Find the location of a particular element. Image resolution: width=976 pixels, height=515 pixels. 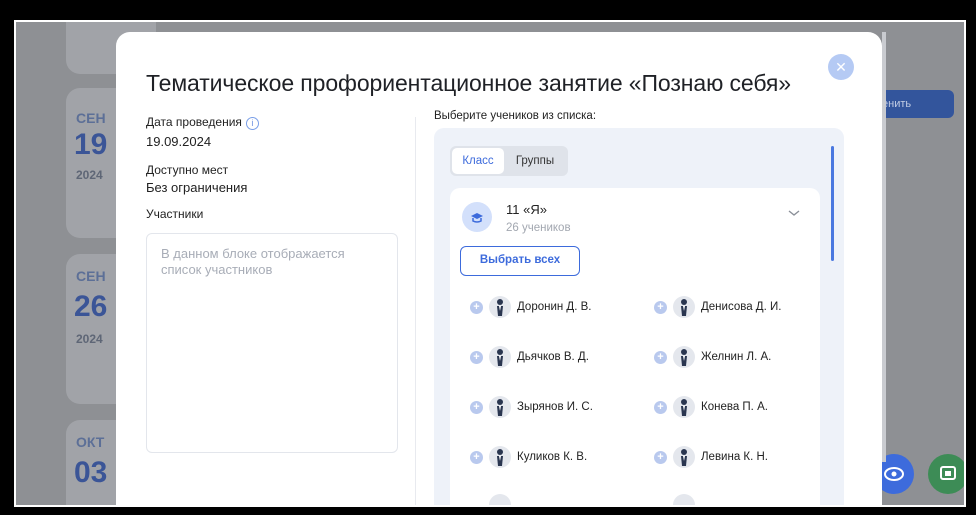

student-item: + Куликов К. В. is located at coordinates (528, 457).